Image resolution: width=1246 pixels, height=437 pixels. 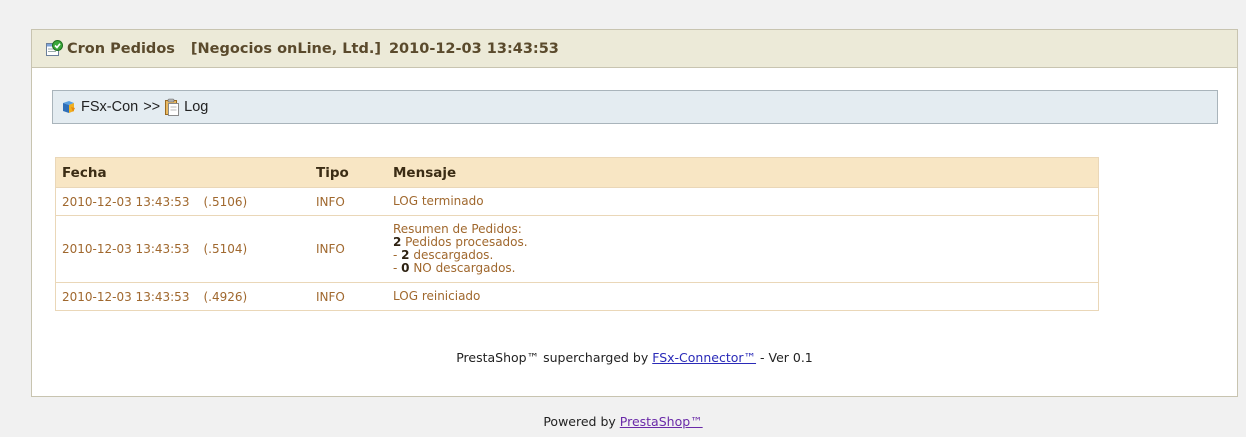 I want to click on prestashop-link: PrestaShop™, so click(x=661, y=421).